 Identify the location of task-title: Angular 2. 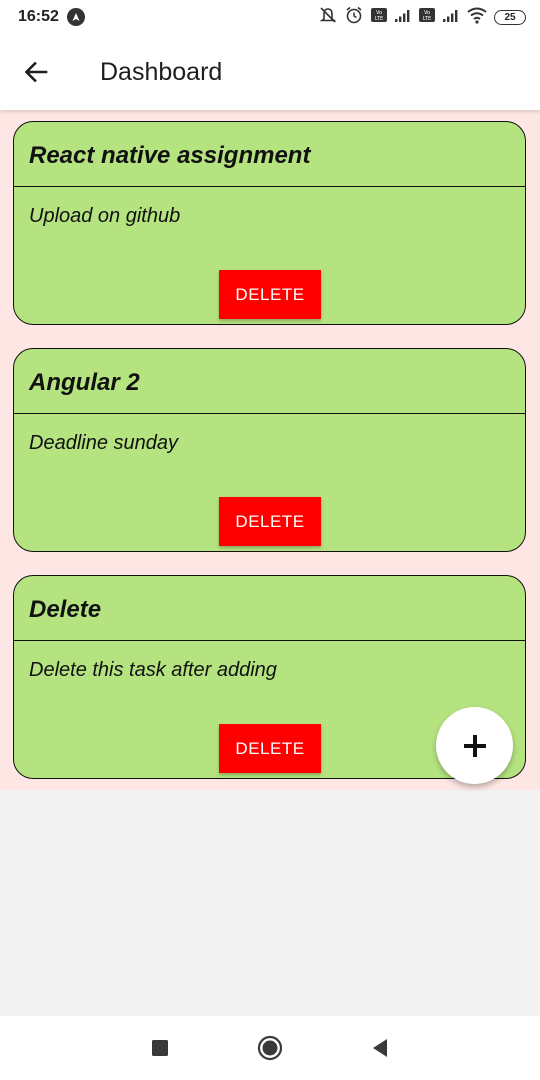
(269, 381).